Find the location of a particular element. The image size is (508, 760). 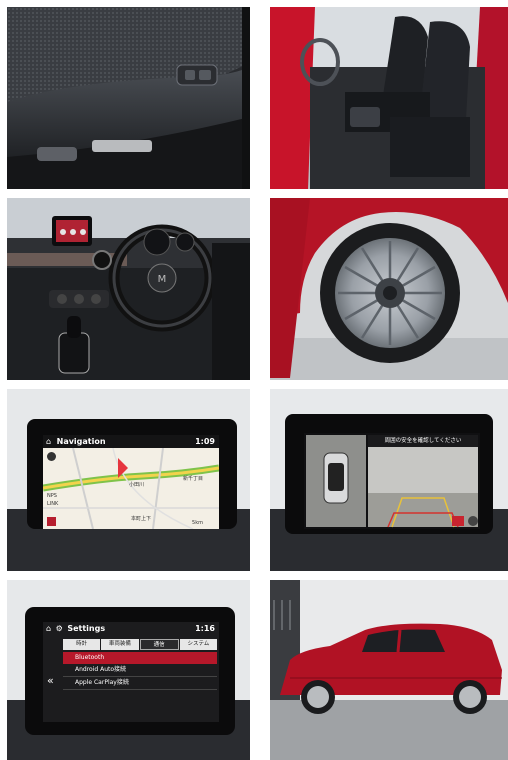

settings-title: Settings is located at coordinates (86, 628).